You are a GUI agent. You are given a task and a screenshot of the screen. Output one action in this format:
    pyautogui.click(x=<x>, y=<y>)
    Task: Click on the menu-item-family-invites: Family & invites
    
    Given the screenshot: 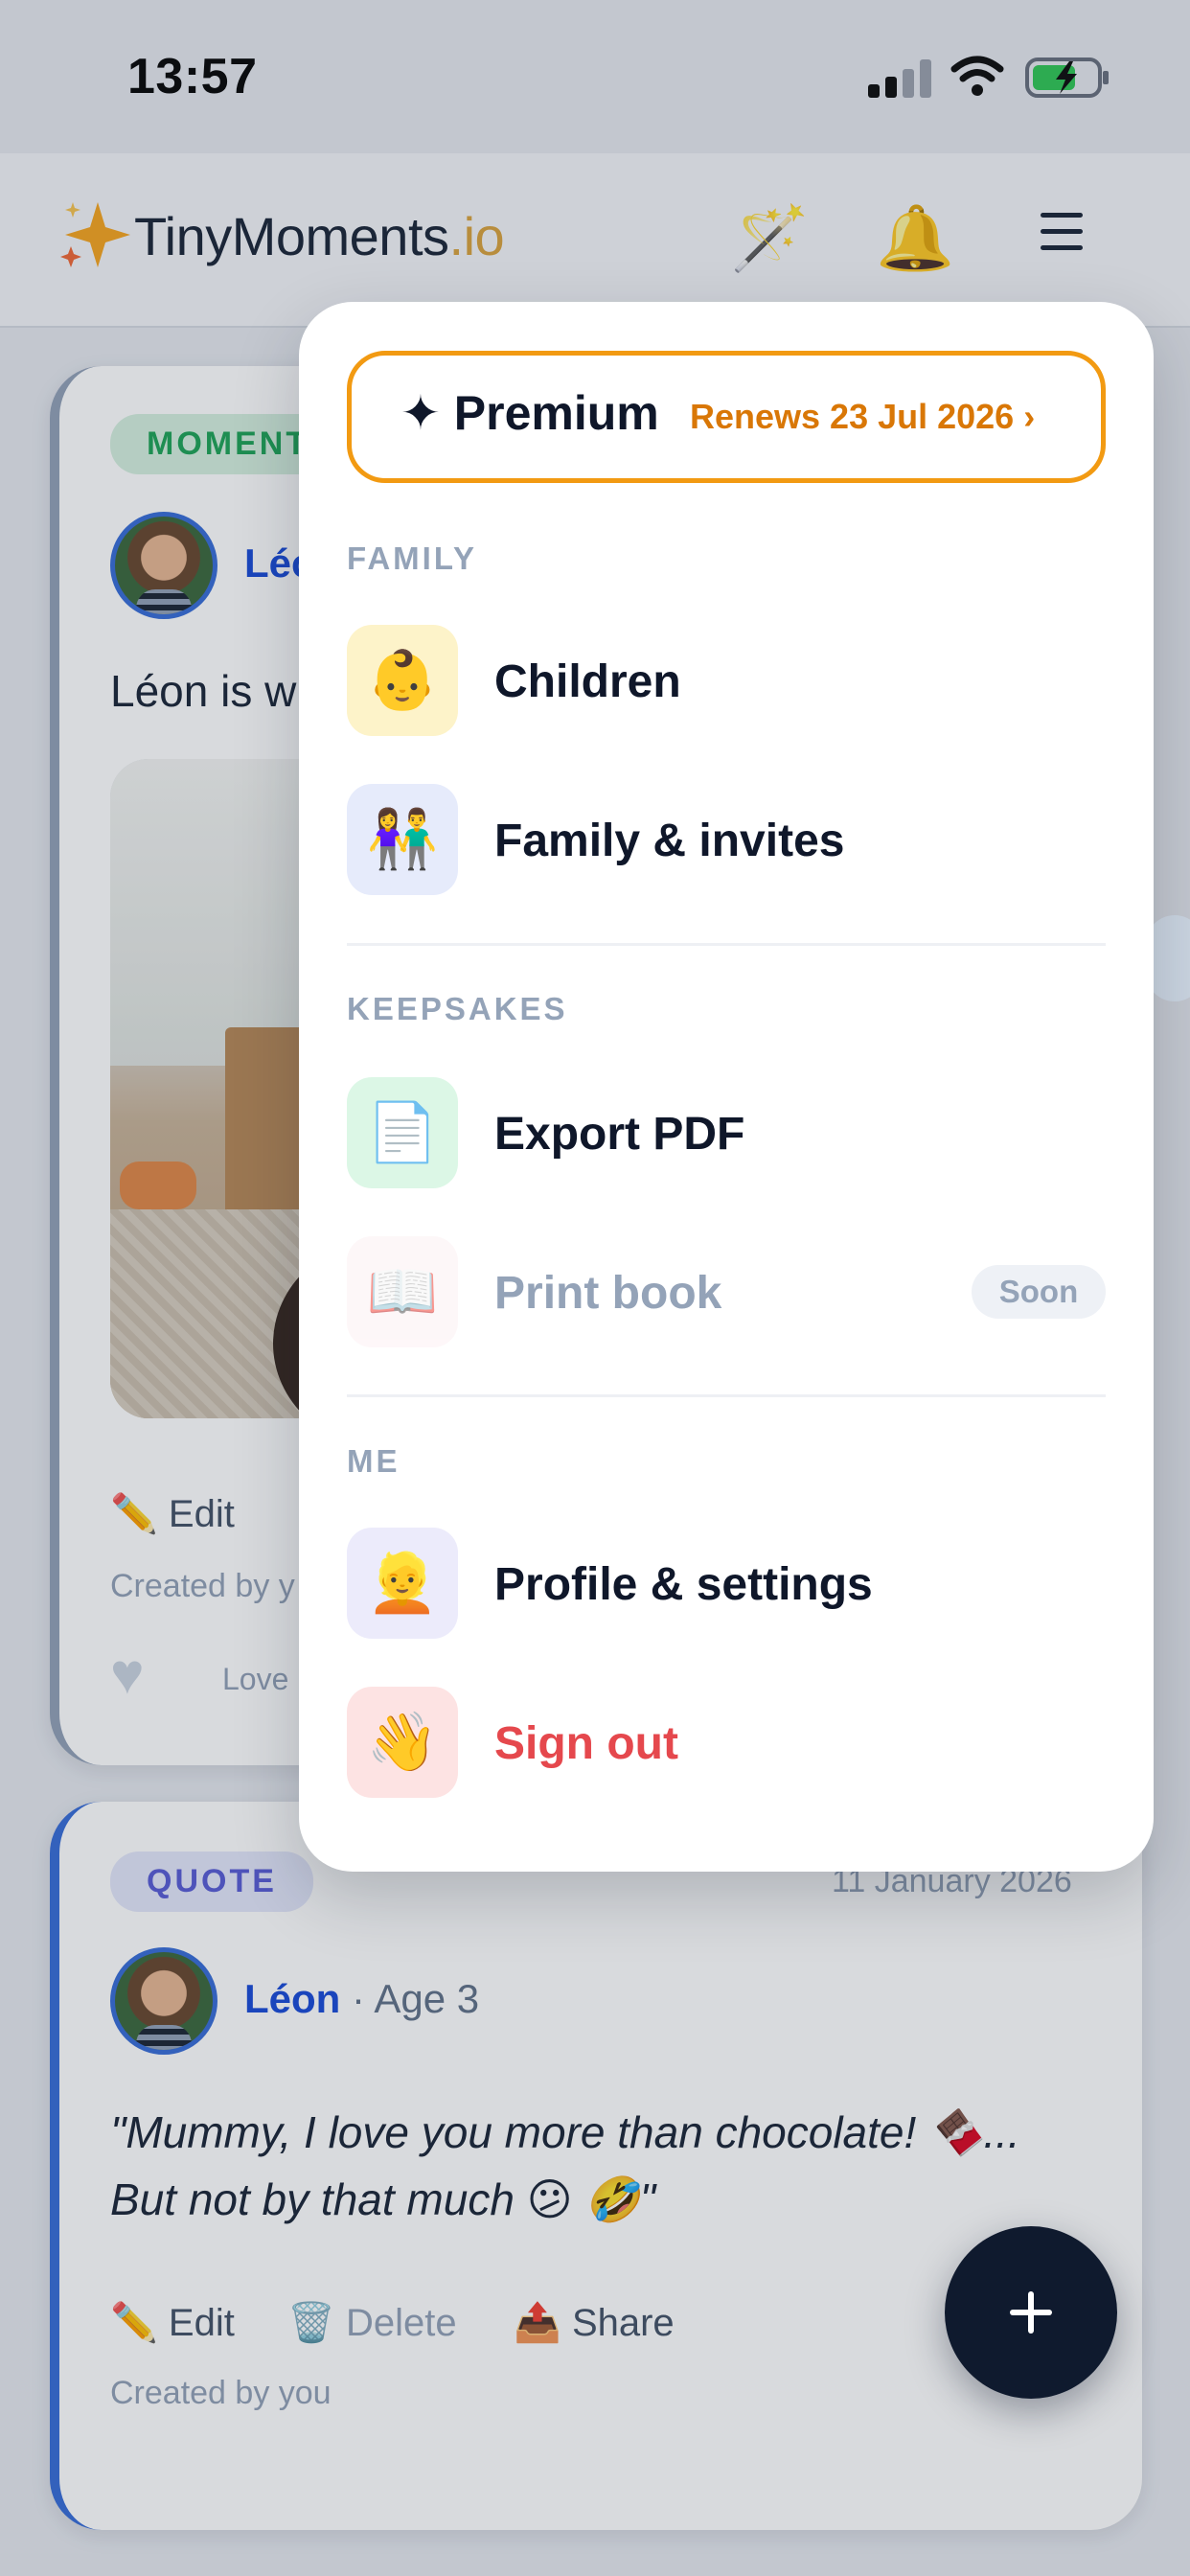 What is the action you would take?
    pyautogui.click(x=669, y=841)
    